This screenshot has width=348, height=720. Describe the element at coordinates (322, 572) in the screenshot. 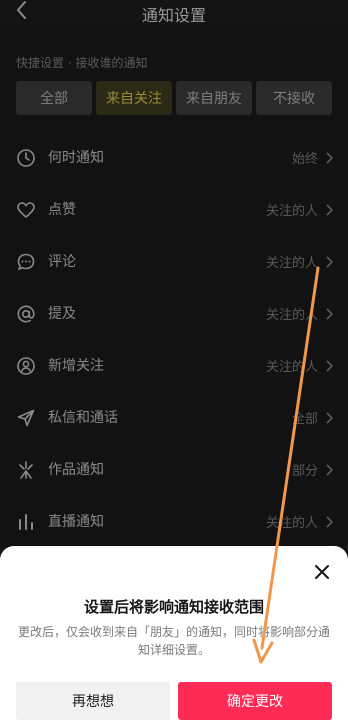

I see `close-icon` at that location.